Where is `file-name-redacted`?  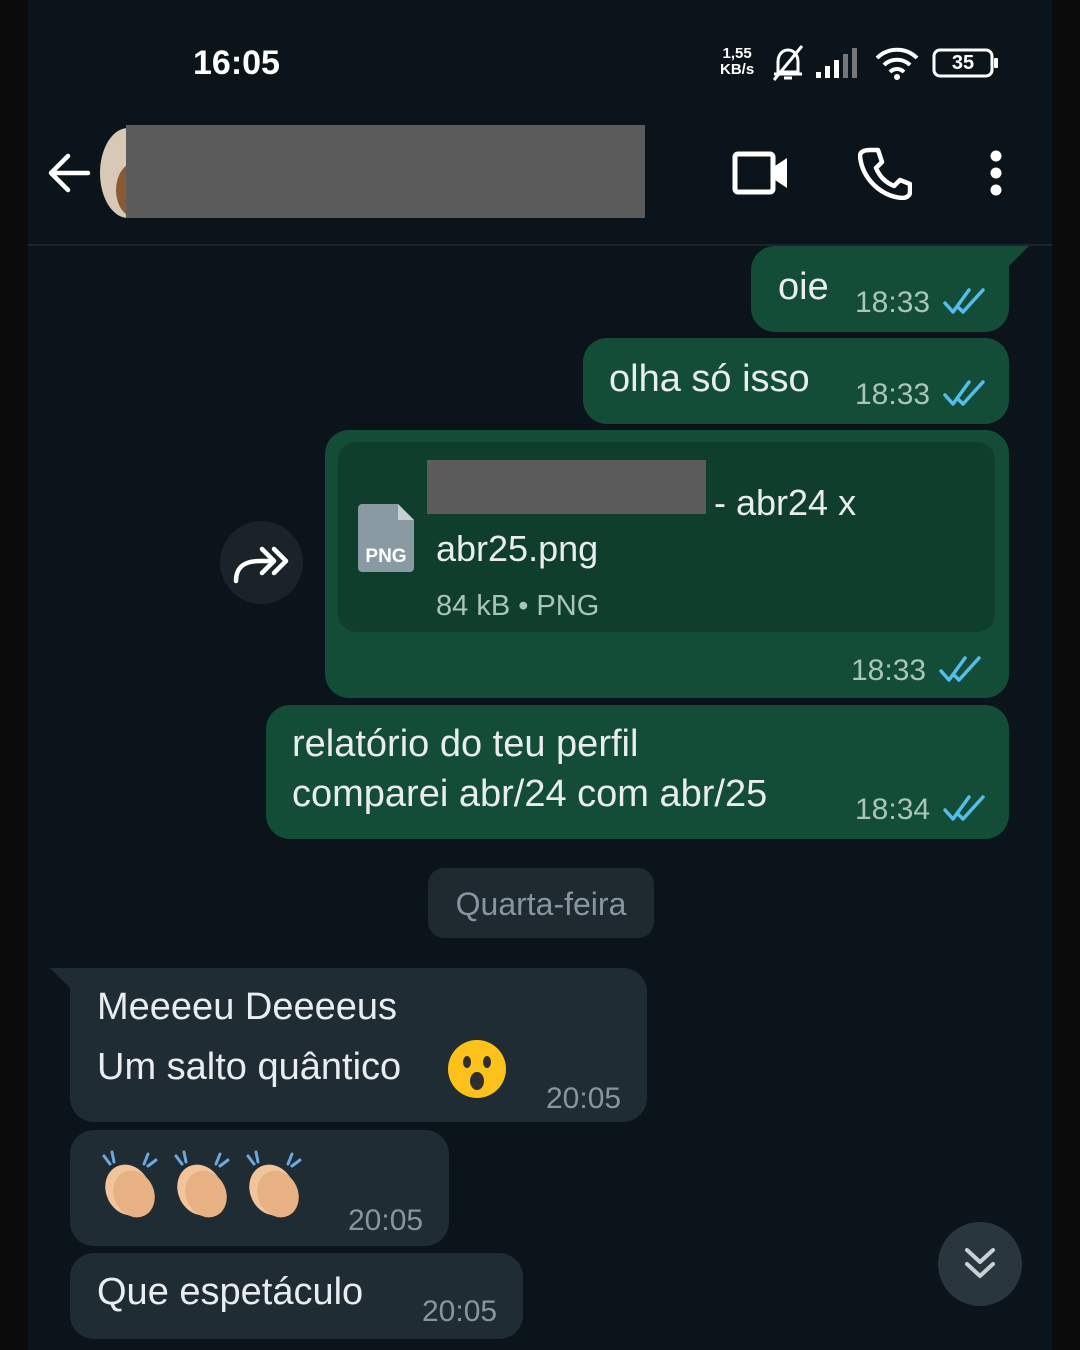 file-name-redacted is located at coordinates (566, 487).